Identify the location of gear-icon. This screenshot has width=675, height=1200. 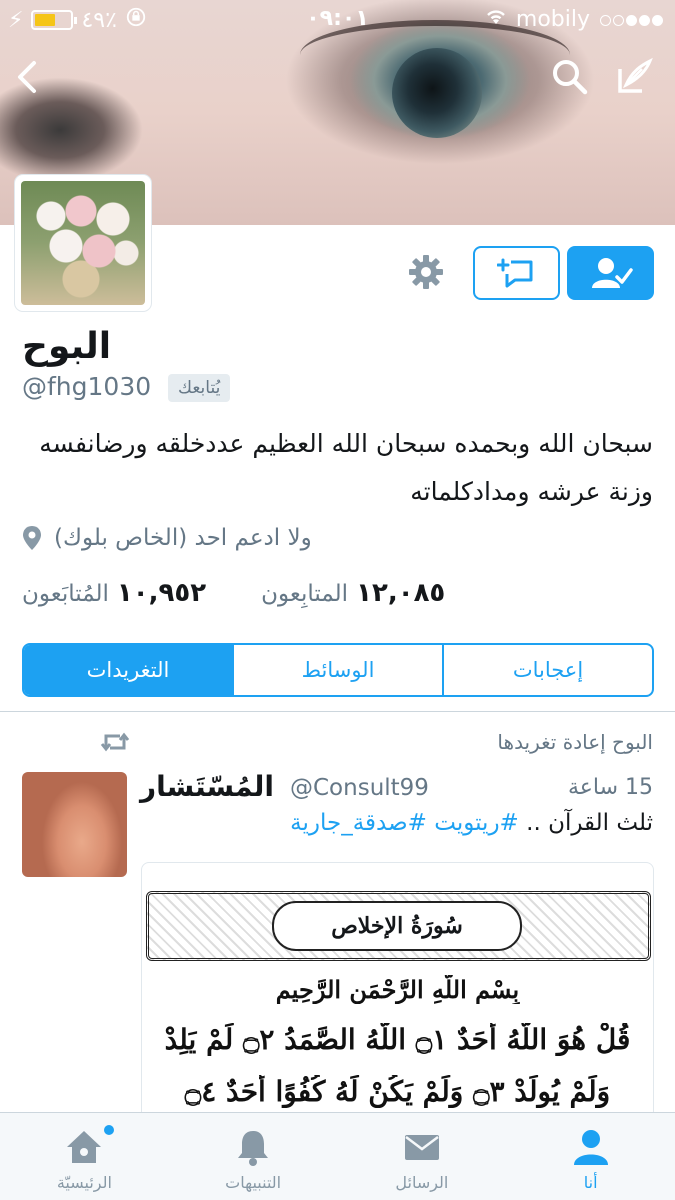
(426, 272).